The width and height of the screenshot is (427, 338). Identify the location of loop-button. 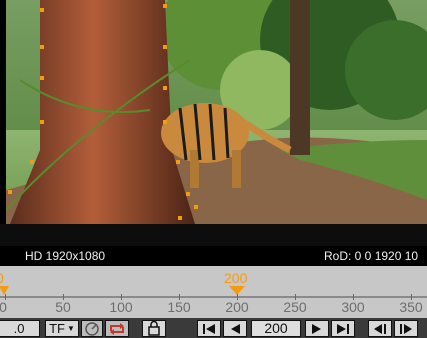
(117, 328).